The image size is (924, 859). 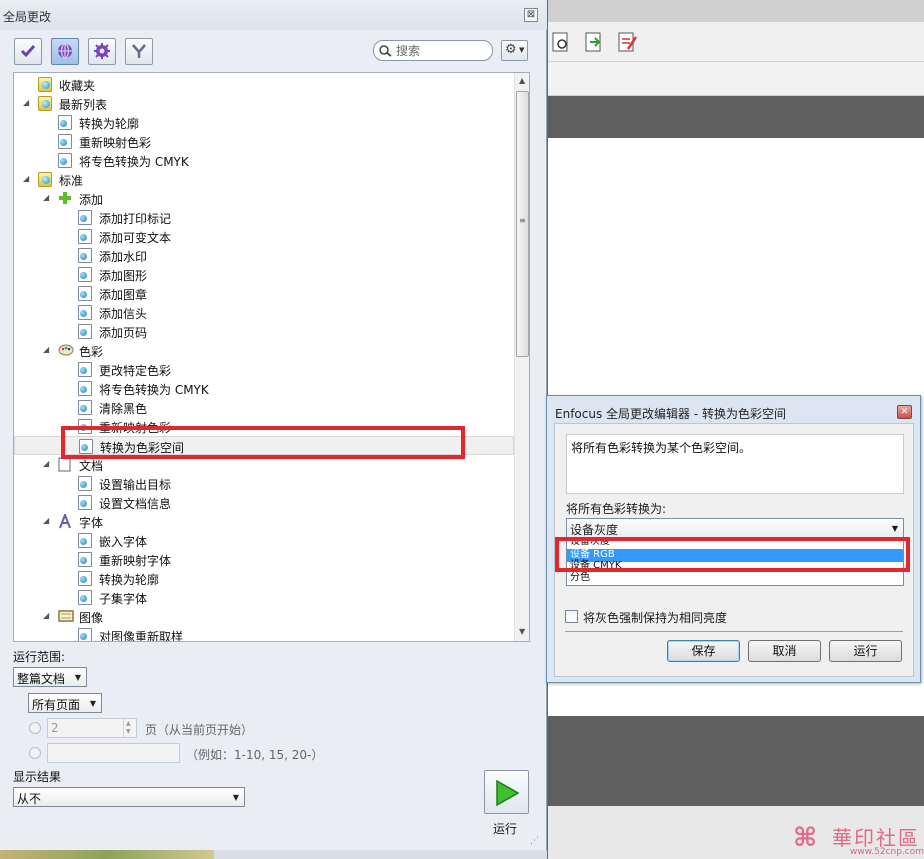 I want to click on save-button: 保存, so click(x=703, y=651).